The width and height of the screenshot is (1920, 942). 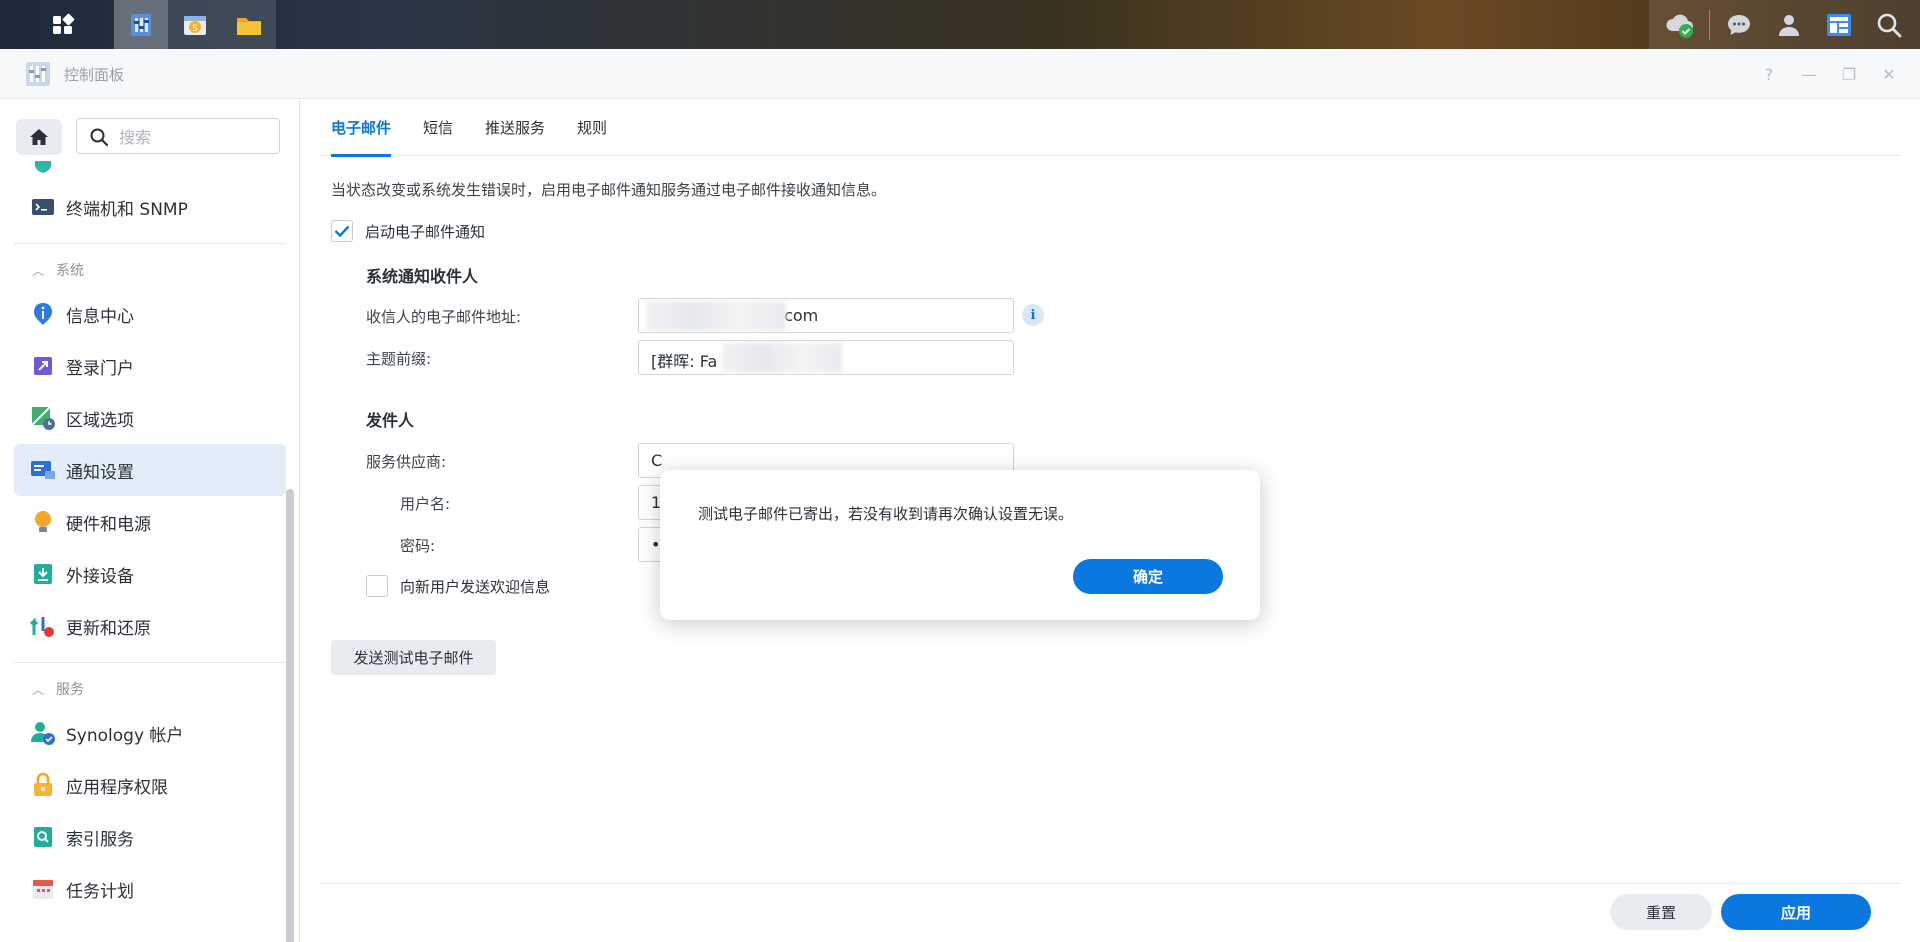 I want to click on info-icon: i, so click(x=1033, y=315).